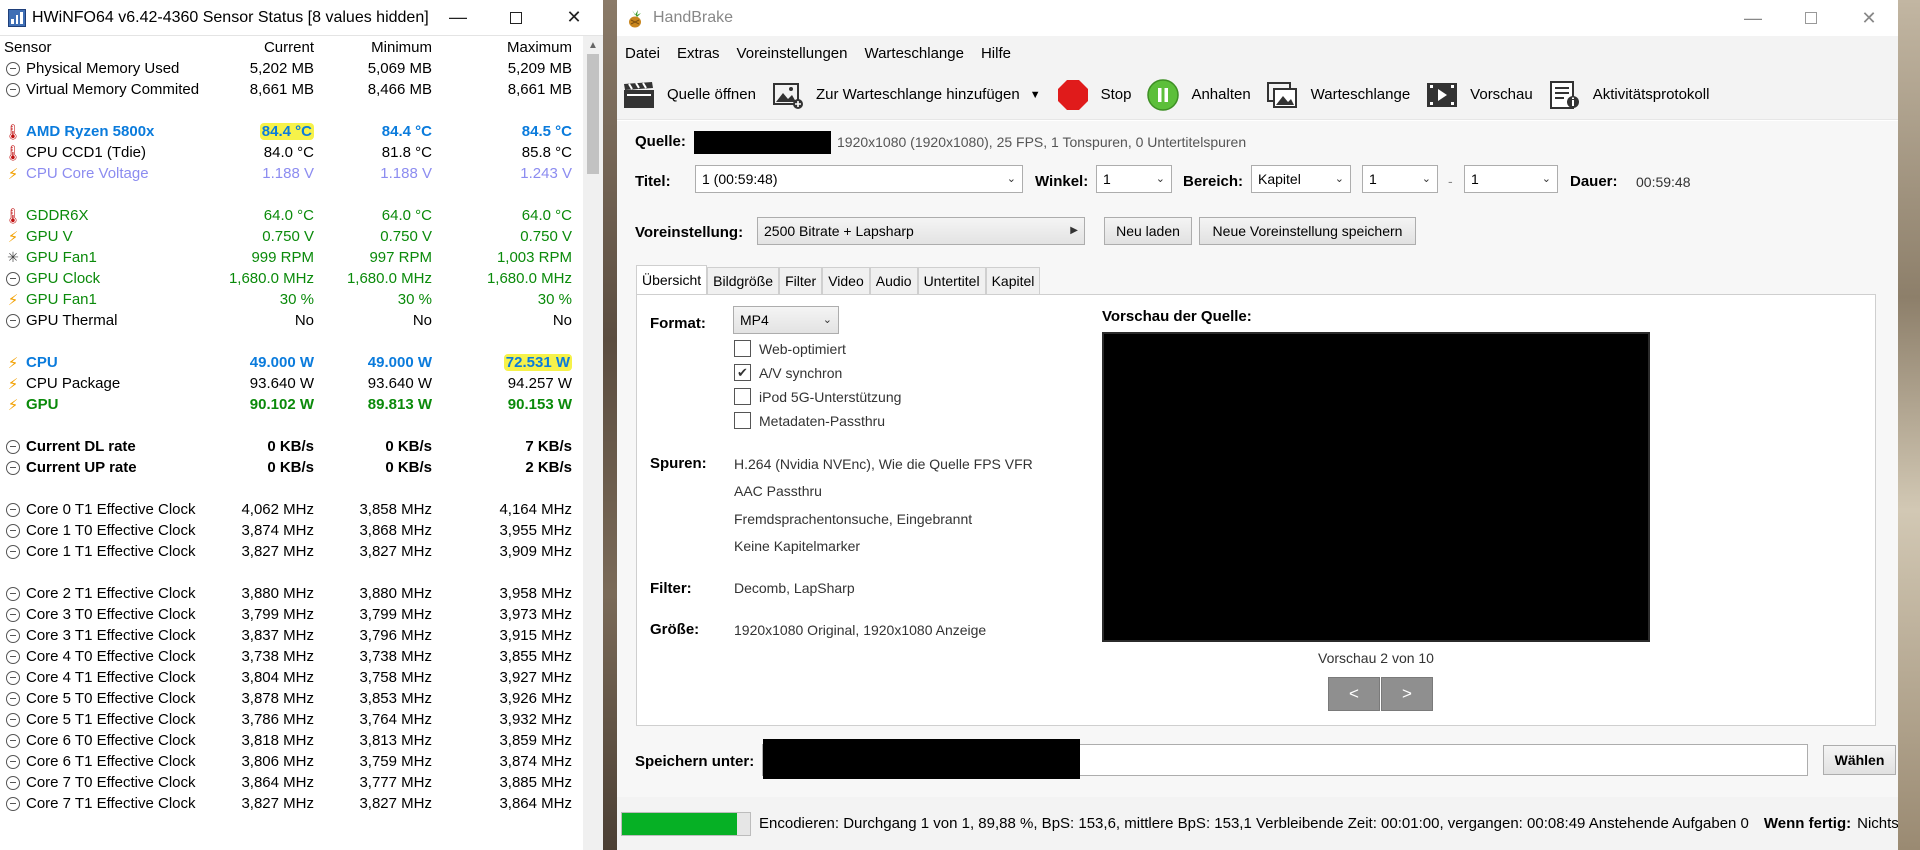 The image size is (1920, 850). I want to click on sensor-row: ✳ GPU Fan1 999 RPM 997 RPM 1,003 RPM, so click(301, 257).